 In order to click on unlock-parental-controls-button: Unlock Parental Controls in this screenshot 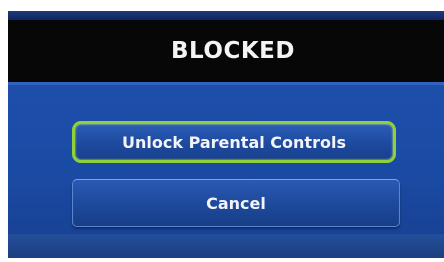, I will do `click(234, 142)`.